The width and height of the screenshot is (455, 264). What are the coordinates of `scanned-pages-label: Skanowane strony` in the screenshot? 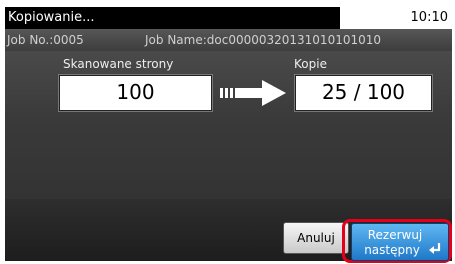 It's located at (118, 64).